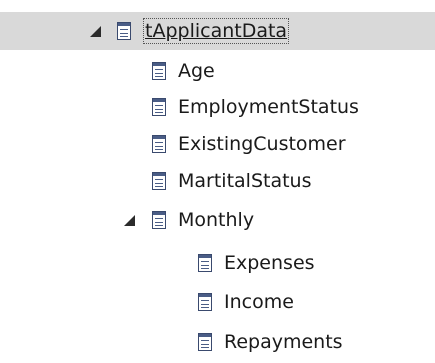  I want to click on tree-node-monthly: Monthly, so click(217, 220).